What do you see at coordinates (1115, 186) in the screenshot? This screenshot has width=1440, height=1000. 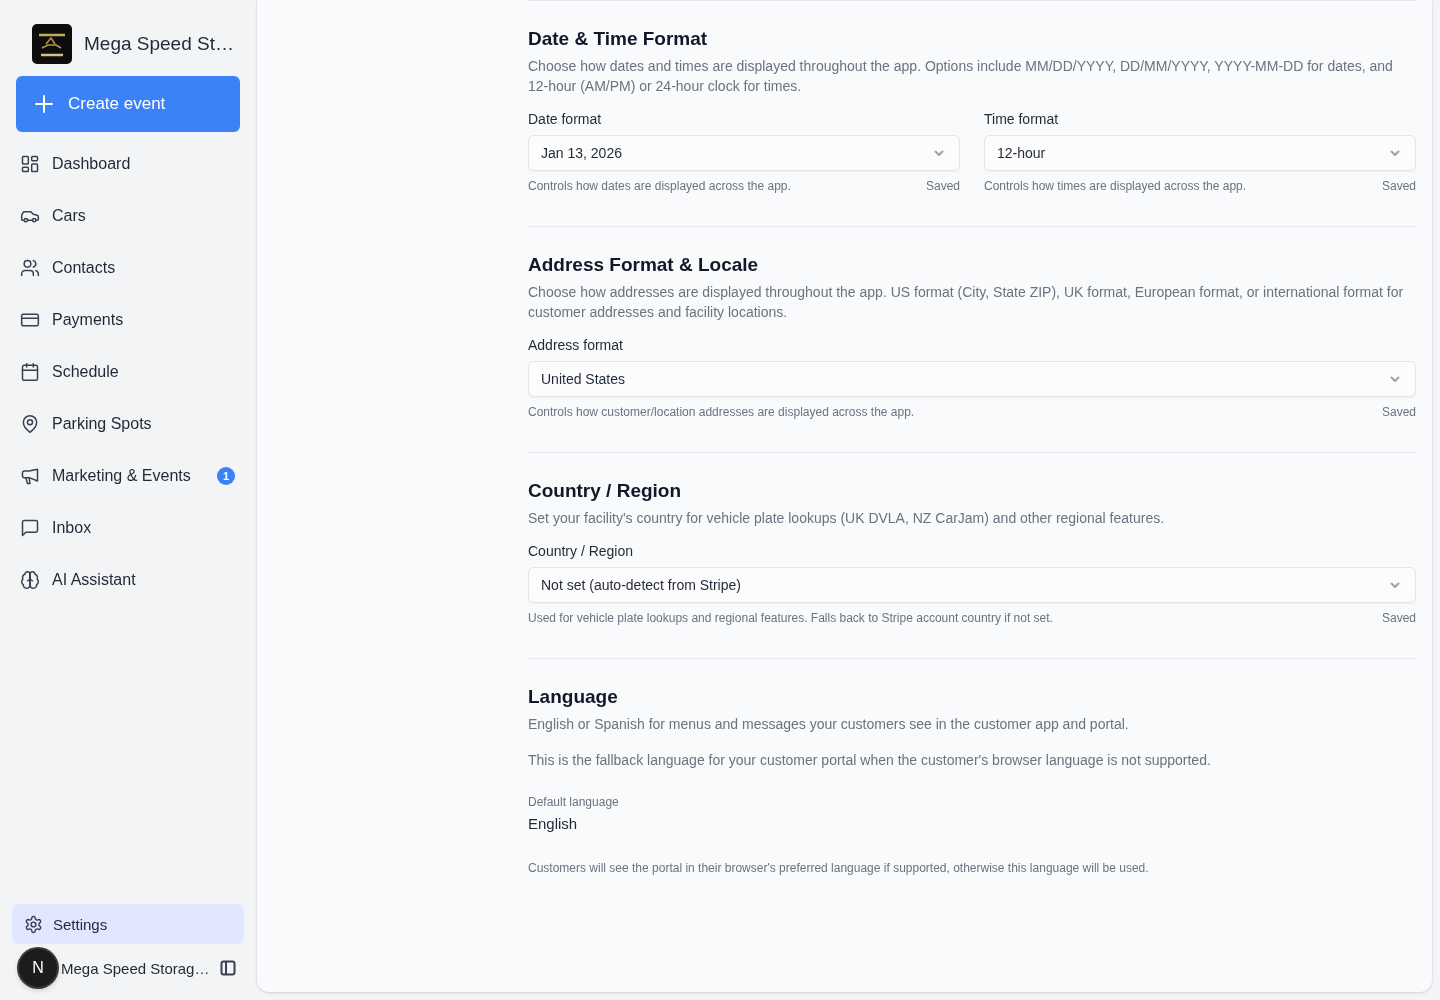 I see `field-hint: Controls how times are displayed across the app.` at bounding box center [1115, 186].